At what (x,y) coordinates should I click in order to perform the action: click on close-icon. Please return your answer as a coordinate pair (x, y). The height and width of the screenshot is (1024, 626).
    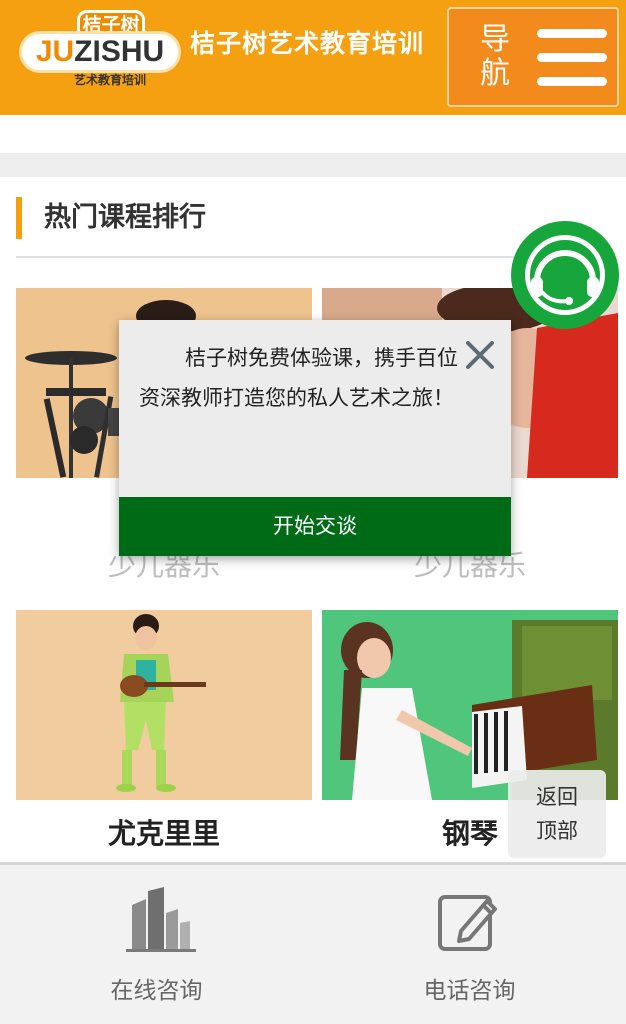
    Looking at the image, I should click on (480, 355).